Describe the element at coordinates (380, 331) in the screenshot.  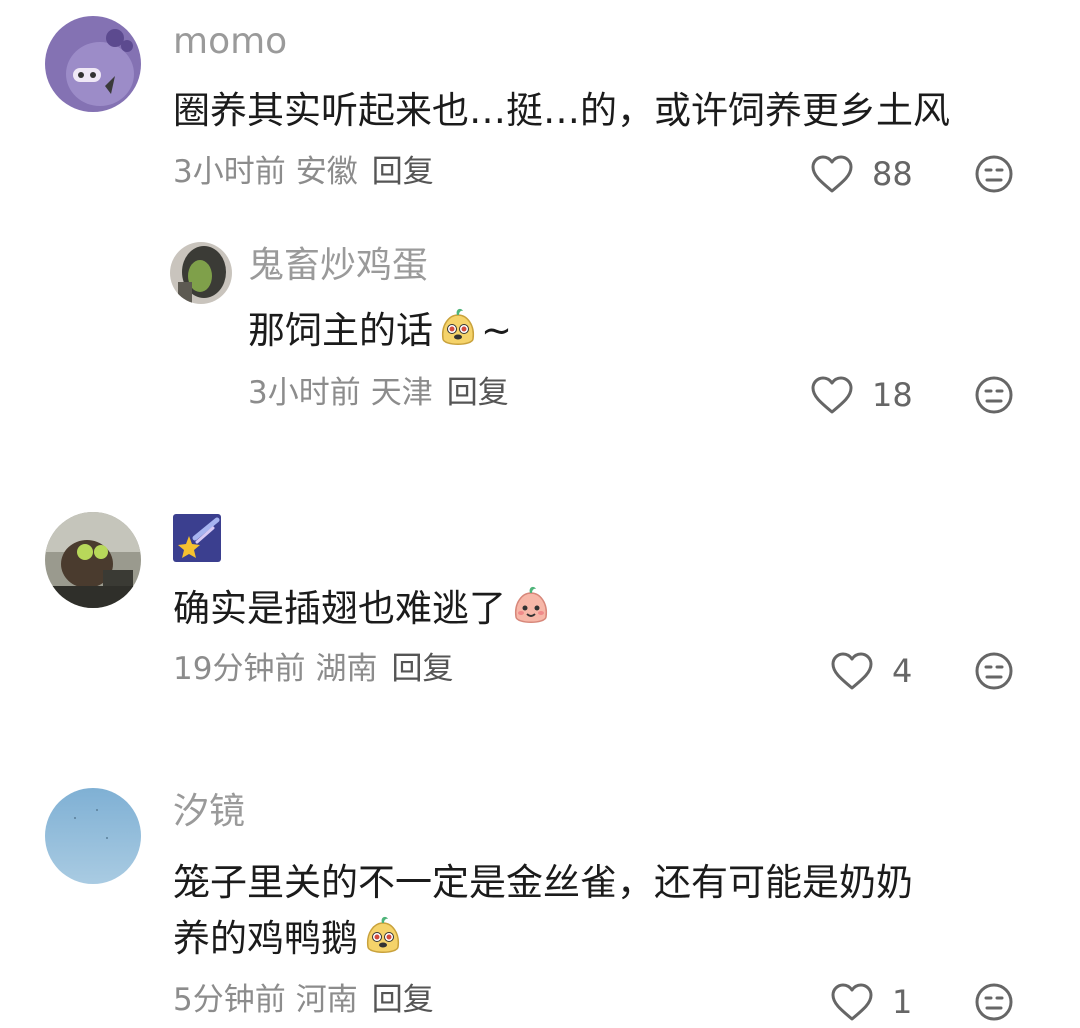
I see `comment-text: 那饲主的话 ~` at that location.